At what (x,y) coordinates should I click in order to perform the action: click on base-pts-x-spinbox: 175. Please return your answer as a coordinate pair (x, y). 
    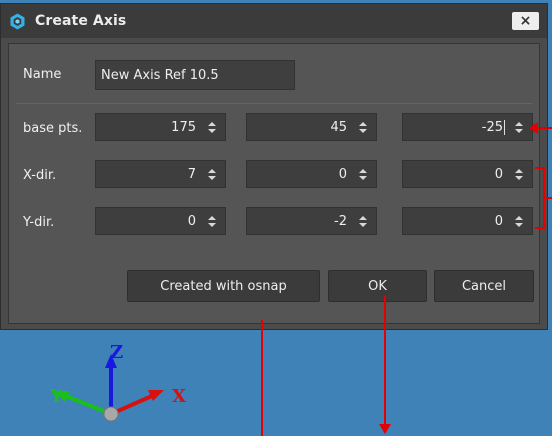
    Looking at the image, I should click on (160, 127).